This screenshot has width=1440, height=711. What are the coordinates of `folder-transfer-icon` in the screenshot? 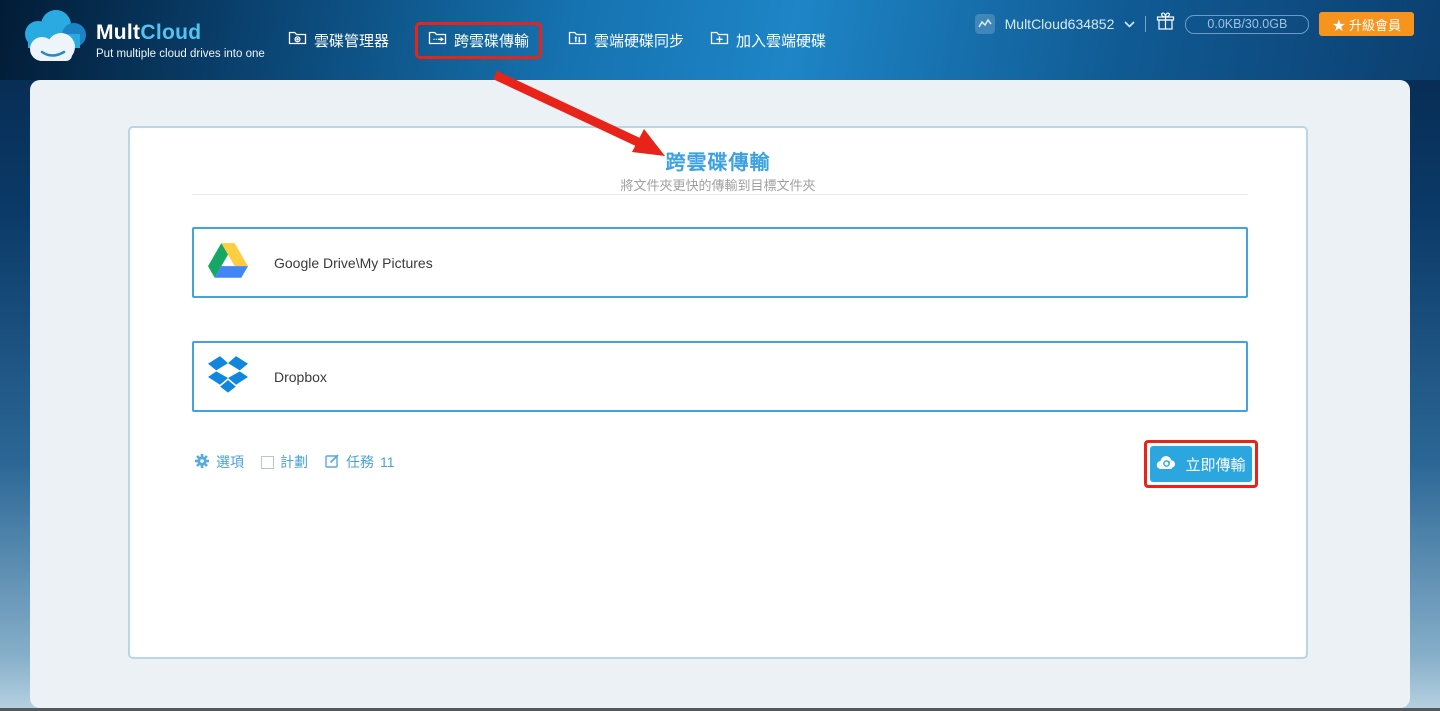 It's located at (437, 40).